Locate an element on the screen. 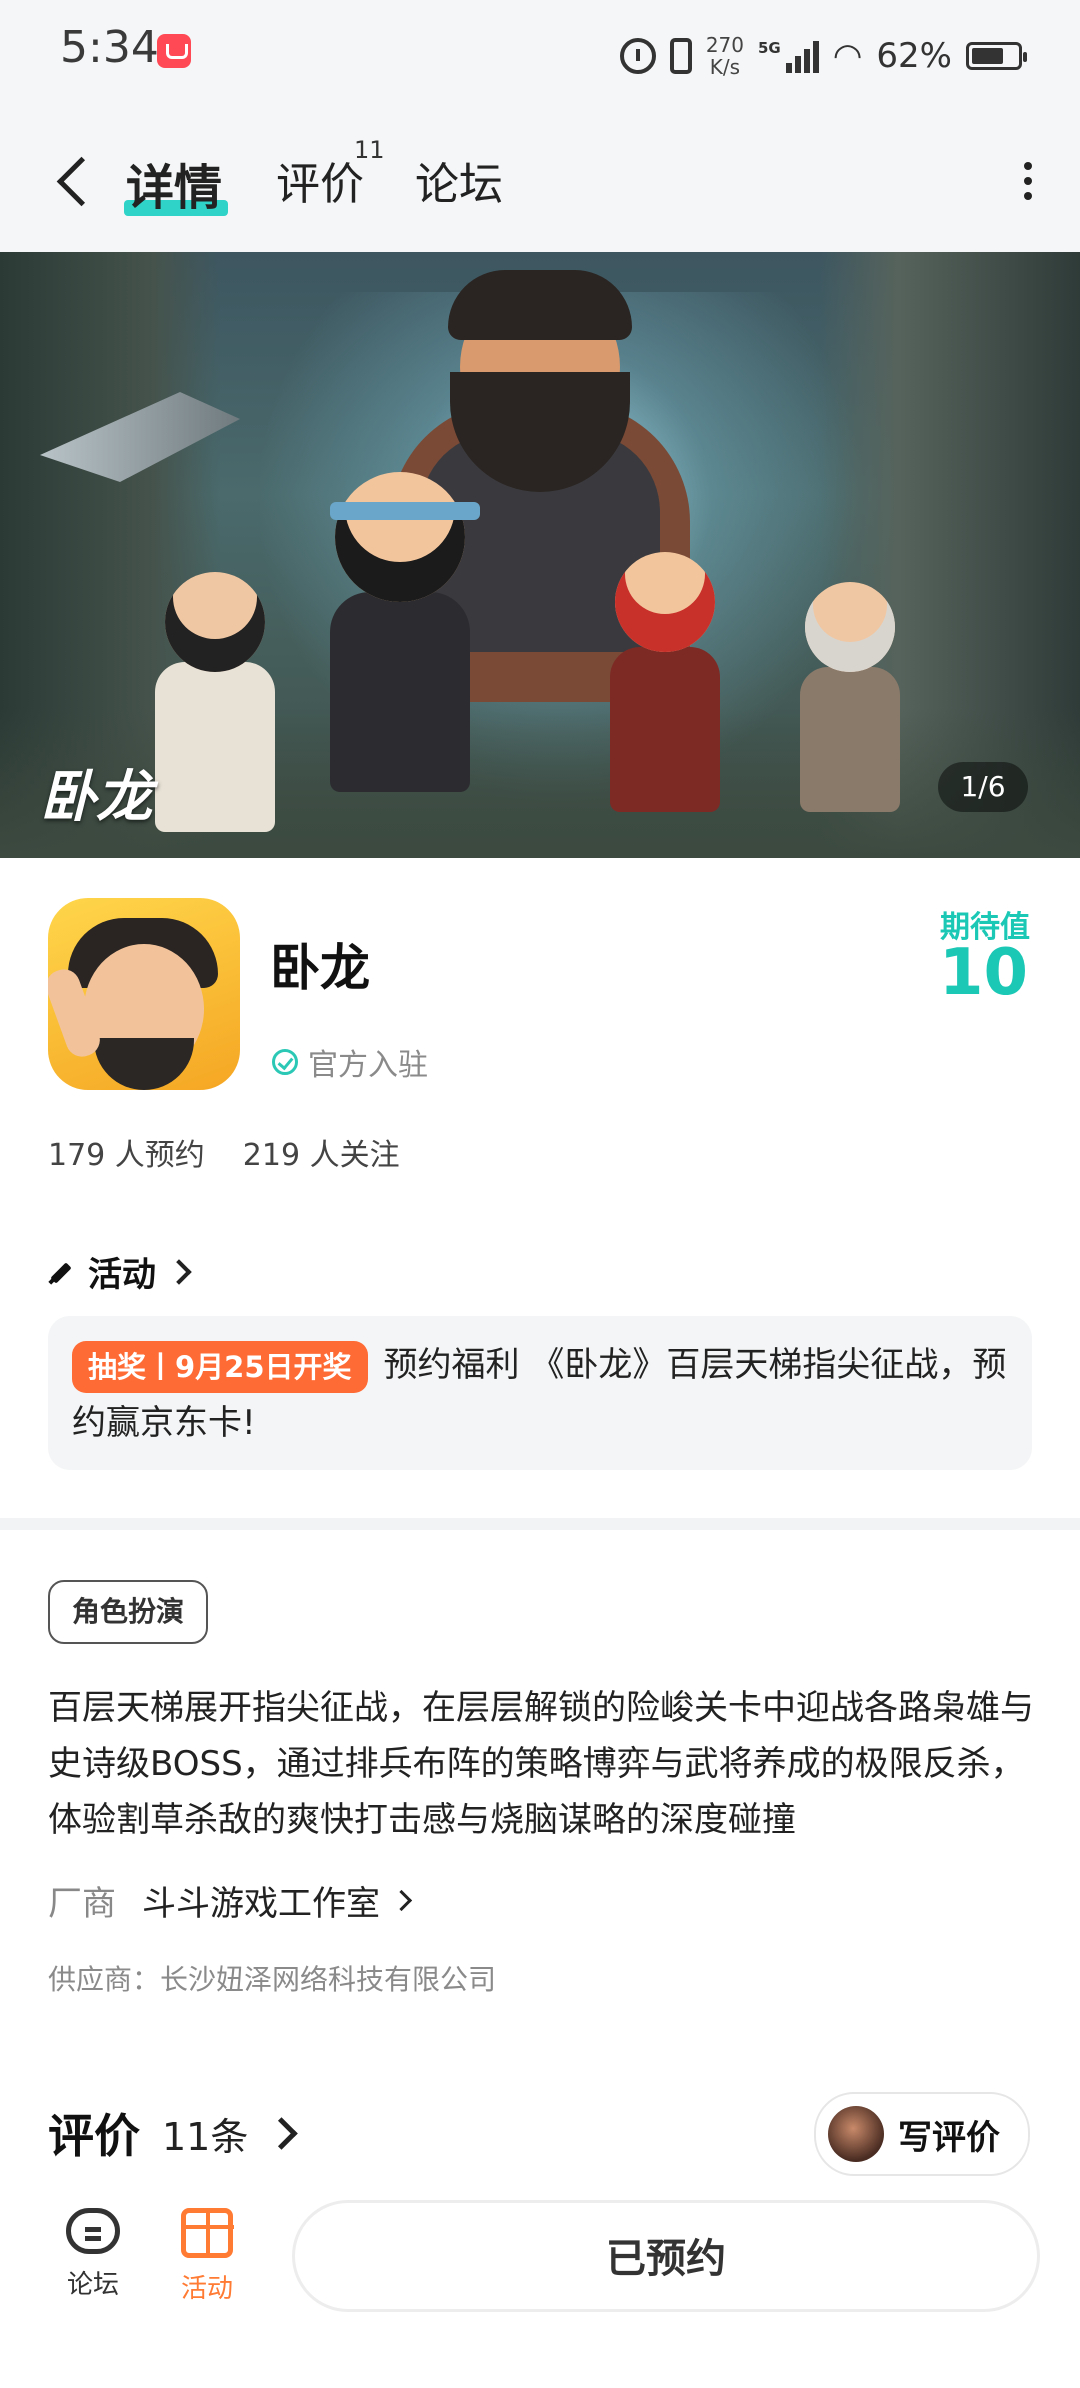 The width and height of the screenshot is (1080, 2388). write-review-button: 写评价 is located at coordinates (922, 2134).